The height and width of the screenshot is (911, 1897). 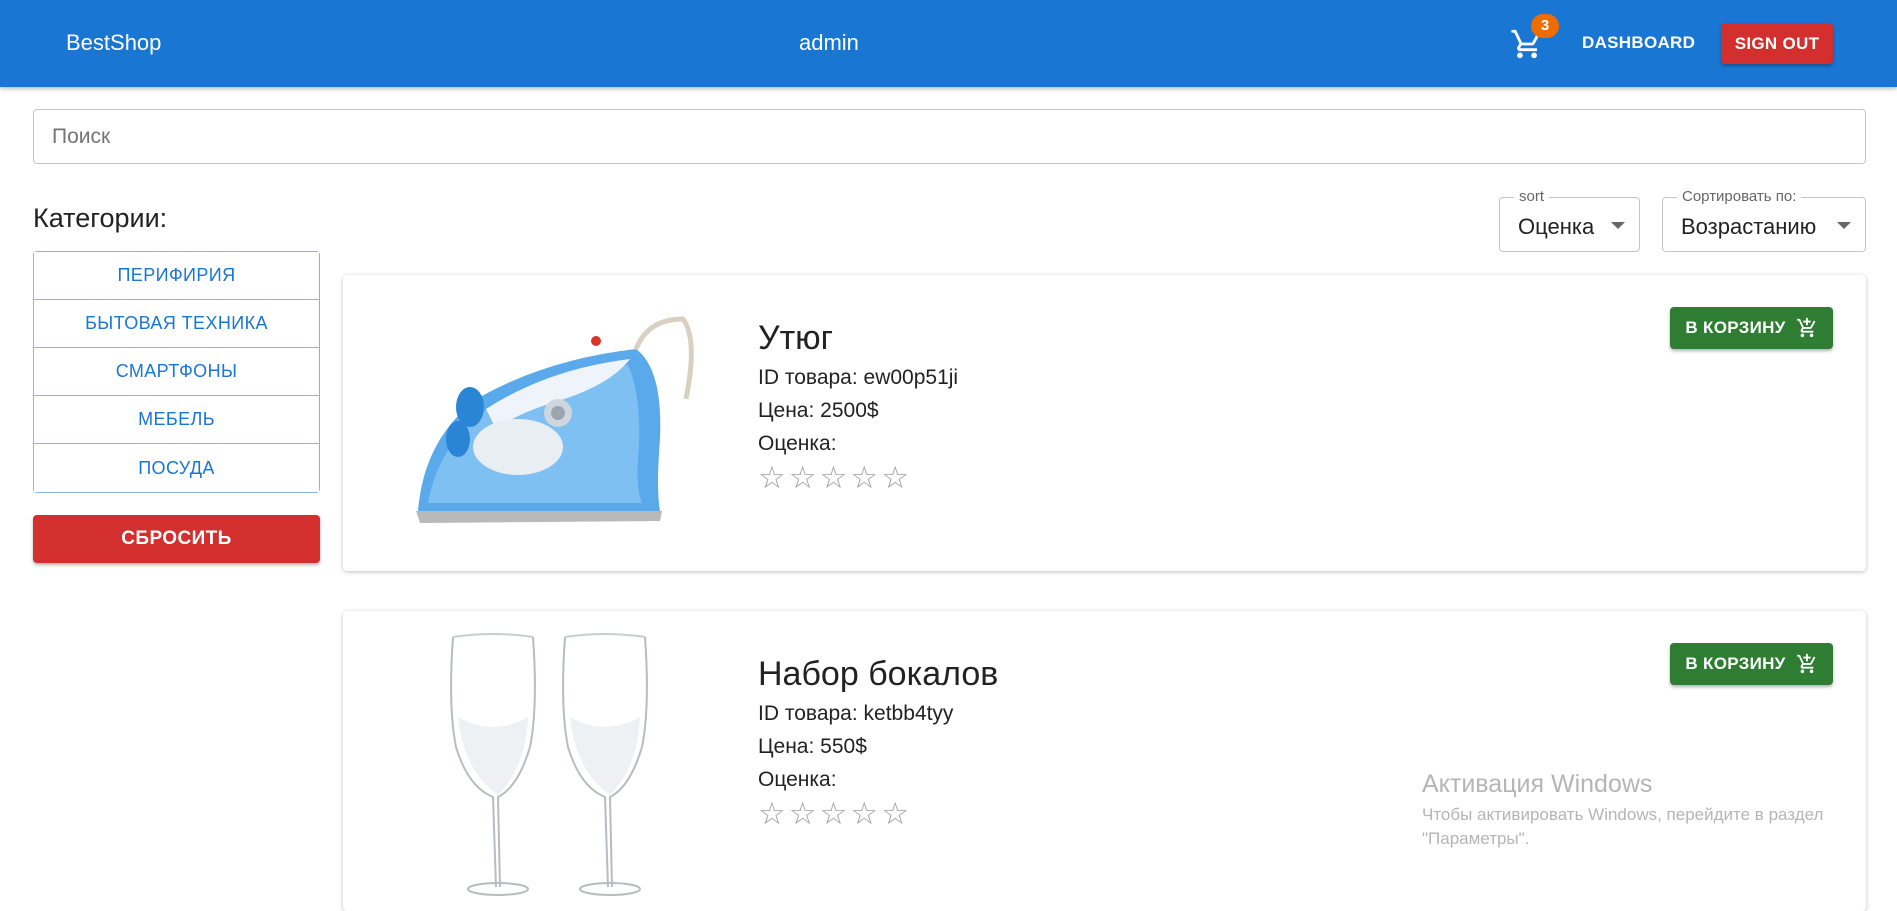 I want to click on sort-field-label: sort, so click(x=1532, y=196).